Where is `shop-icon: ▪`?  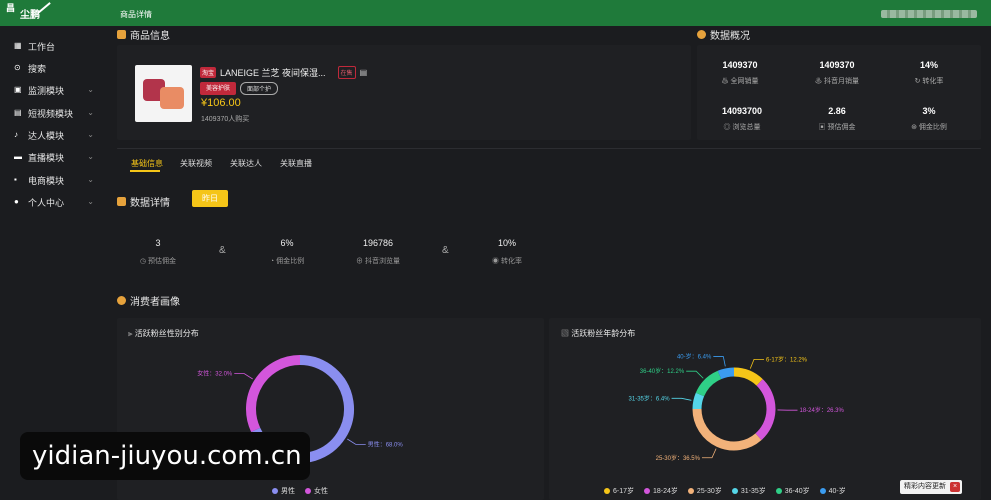
shop-icon: ▪ is located at coordinates (15, 179).